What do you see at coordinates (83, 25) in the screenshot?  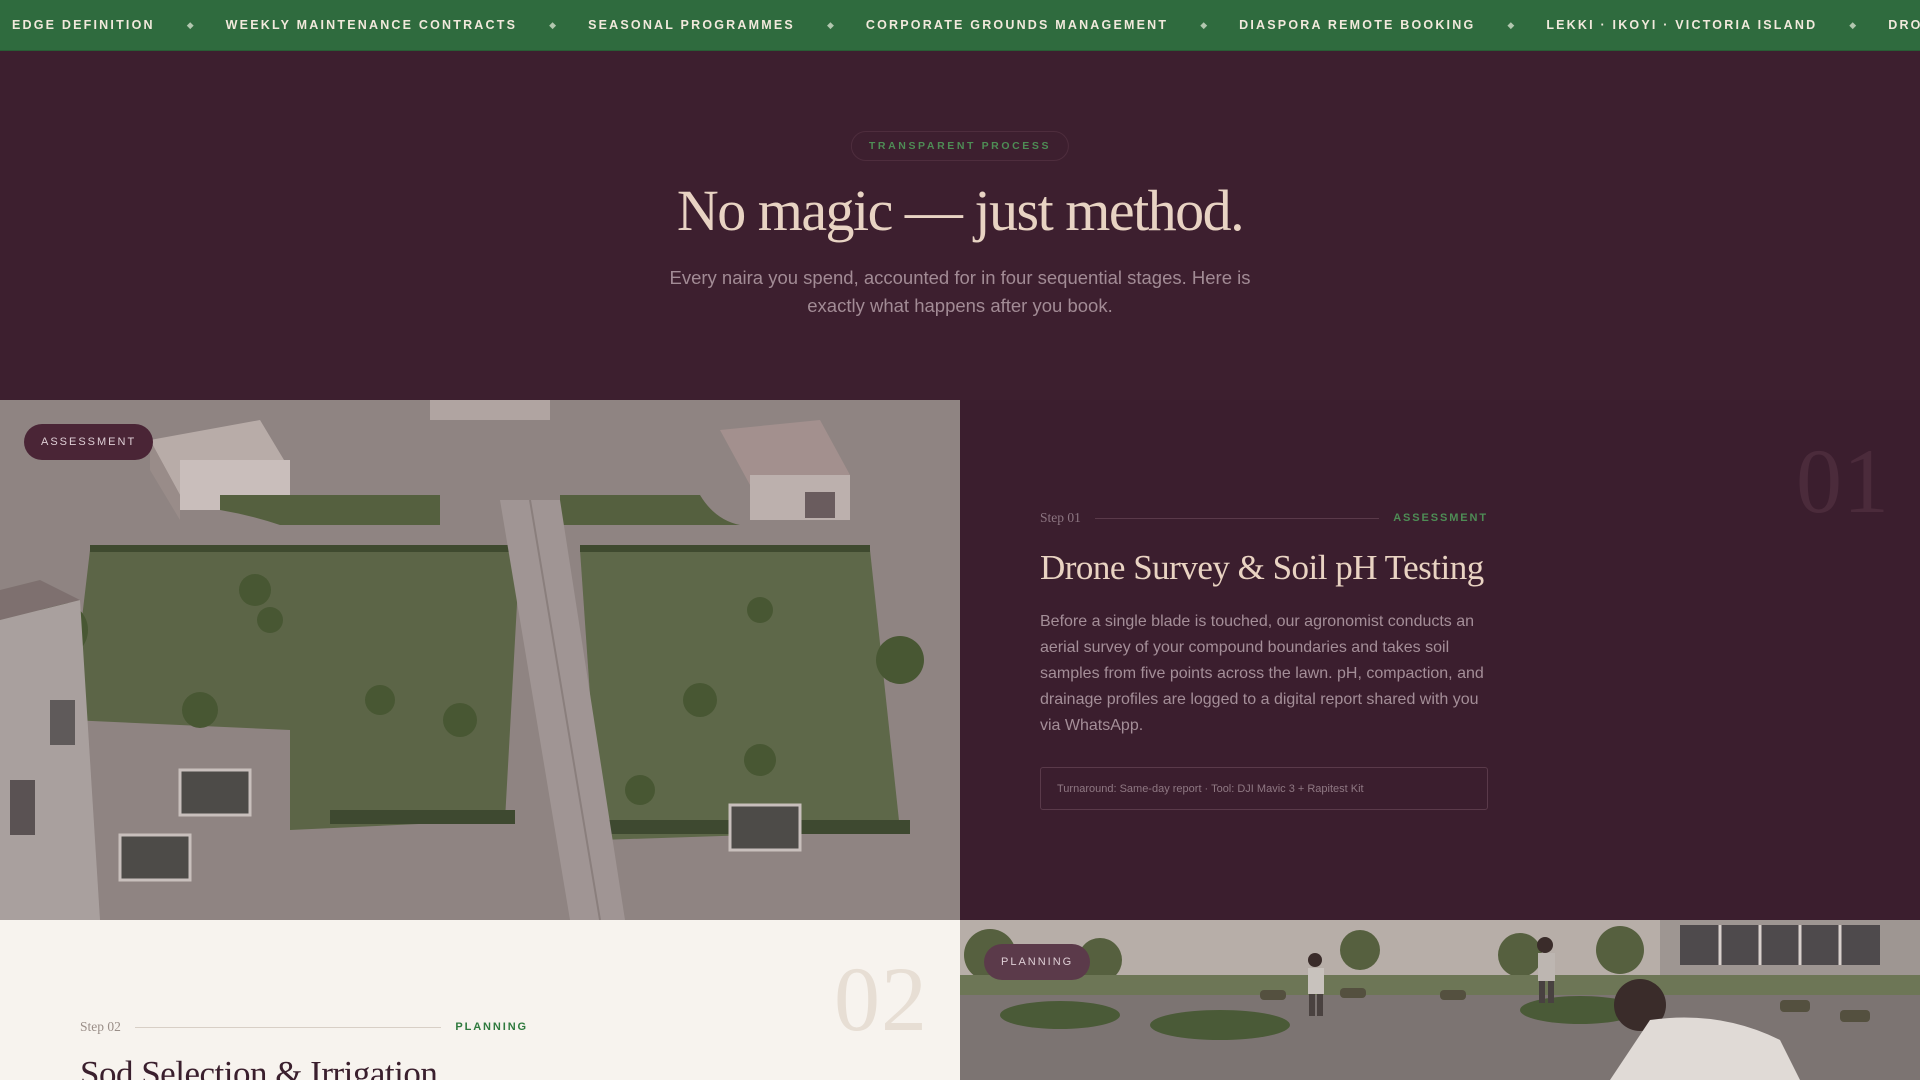 I see `ticker-item: Edge Definition` at bounding box center [83, 25].